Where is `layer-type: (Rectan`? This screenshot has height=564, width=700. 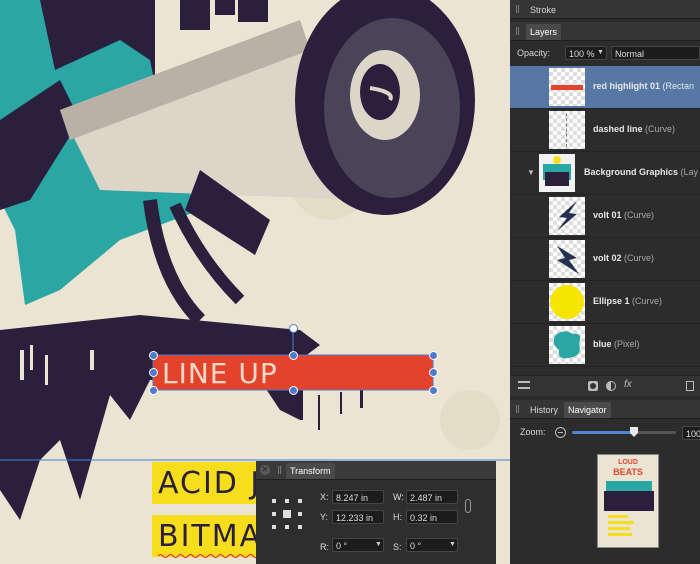 layer-type: (Rectan is located at coordinates (678, 86).